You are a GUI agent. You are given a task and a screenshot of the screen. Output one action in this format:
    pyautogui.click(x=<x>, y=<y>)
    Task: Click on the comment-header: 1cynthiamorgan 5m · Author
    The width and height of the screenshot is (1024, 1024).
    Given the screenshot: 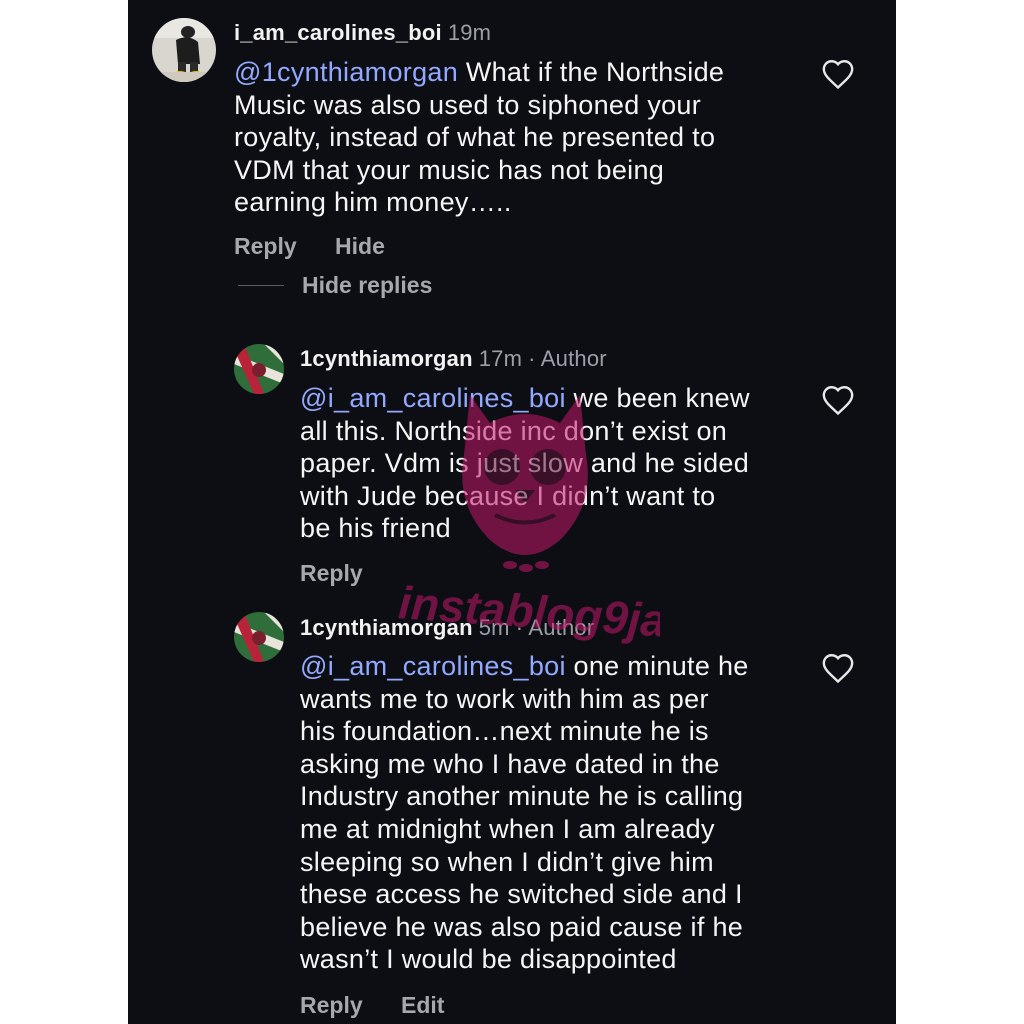 What is the action you would take?
    pyautogui.click(x=447, y=628)
    